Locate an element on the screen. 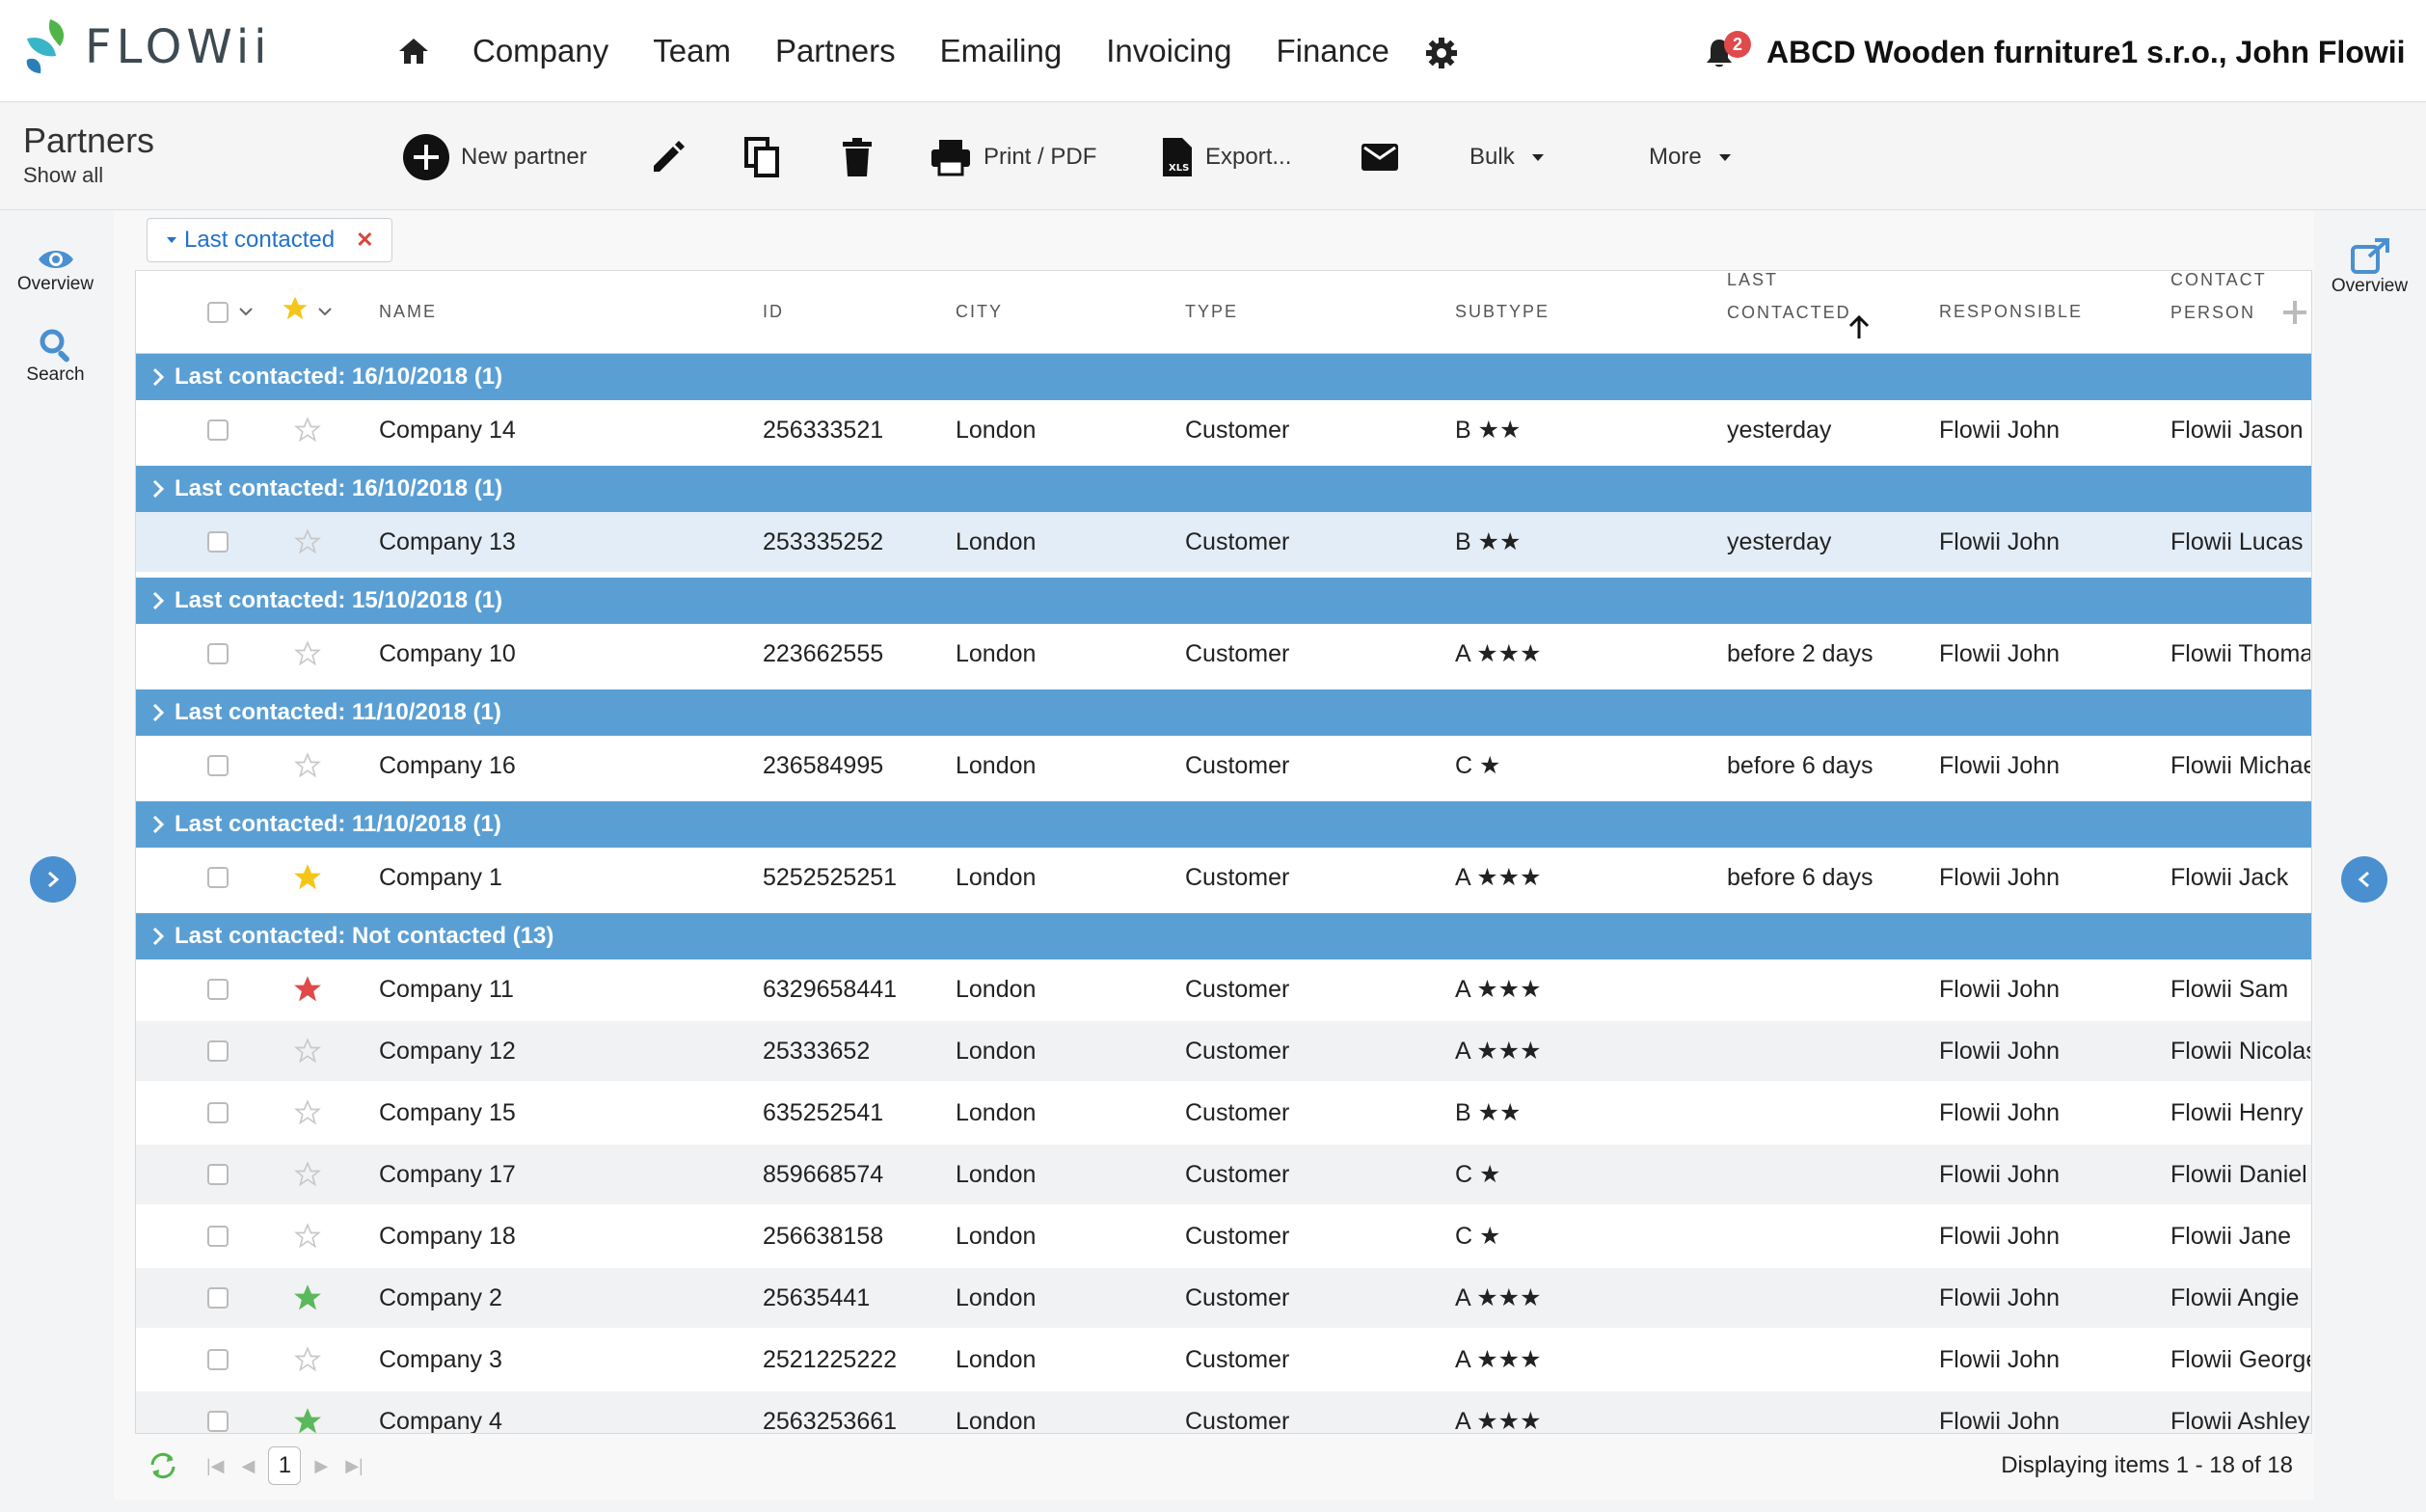  next-page-icon: ▶ is located at coordinates (321, 1466).